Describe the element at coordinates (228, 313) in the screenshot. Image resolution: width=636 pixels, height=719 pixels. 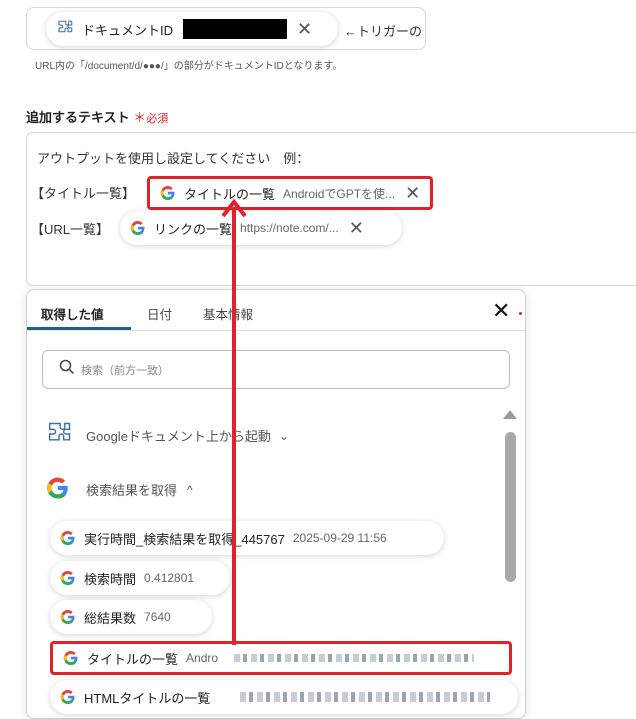
I see `tab-basic-info: 基本情報` at that location.